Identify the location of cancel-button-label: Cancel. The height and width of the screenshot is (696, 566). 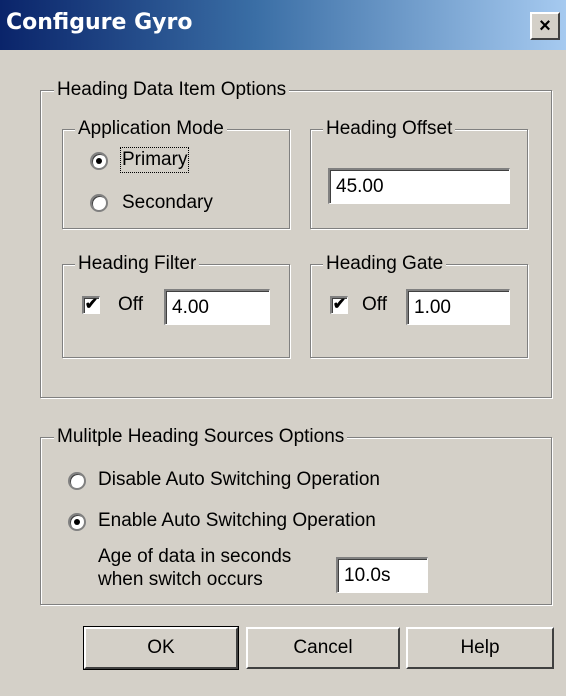
(323, 647).